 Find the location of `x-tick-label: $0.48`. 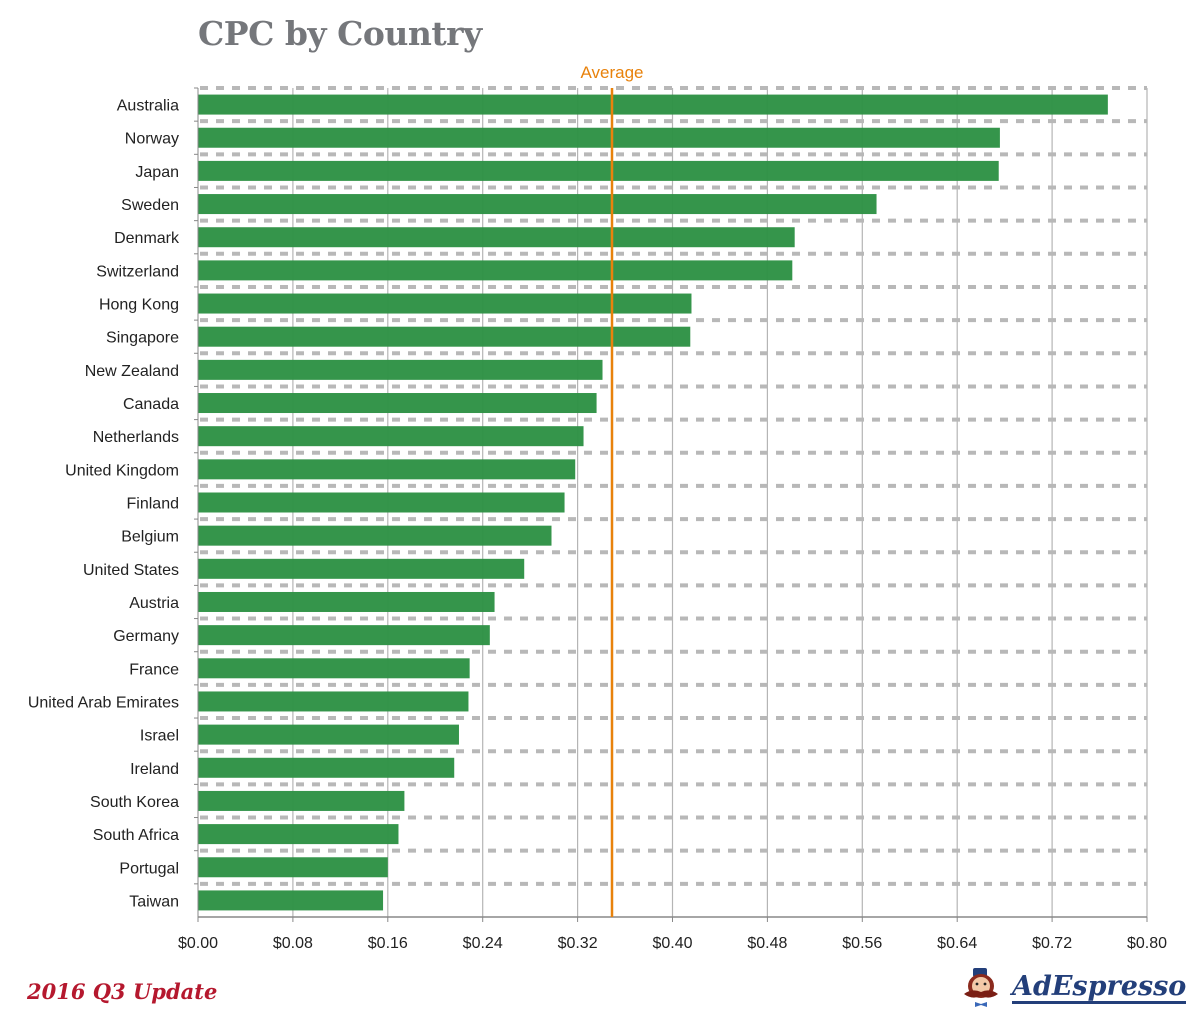

x-tick-label: $0.48 is located at coordinates (767, 943).